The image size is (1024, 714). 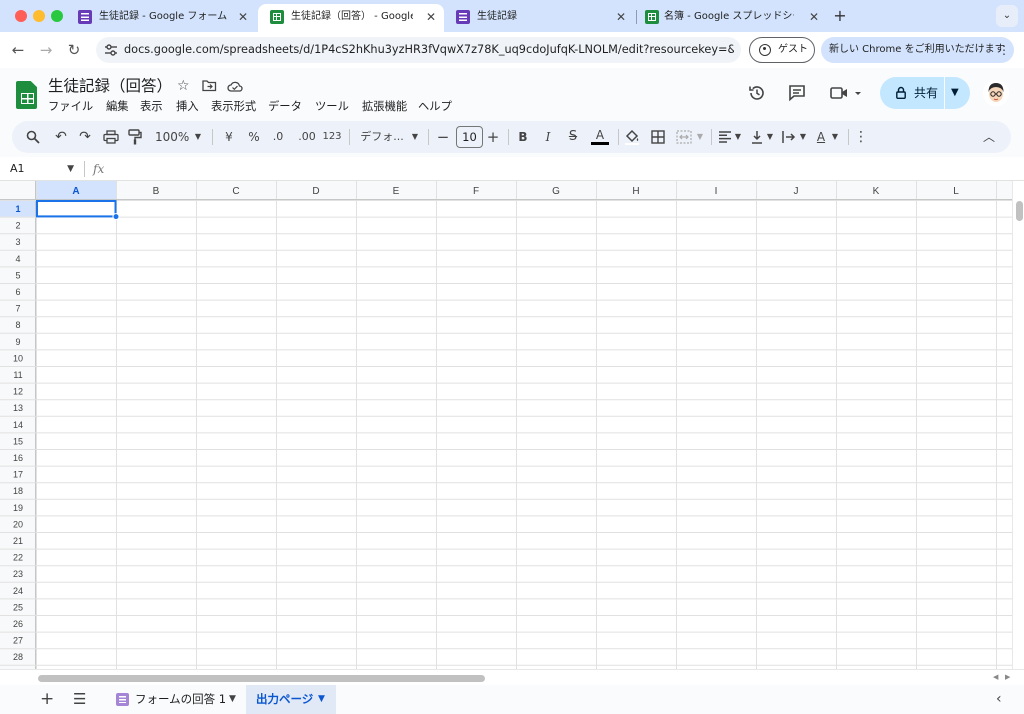 What do you see at coordinates (39, 16) in the screenshot?
I see `window-minimize-button` at bounding box center [39, 16].